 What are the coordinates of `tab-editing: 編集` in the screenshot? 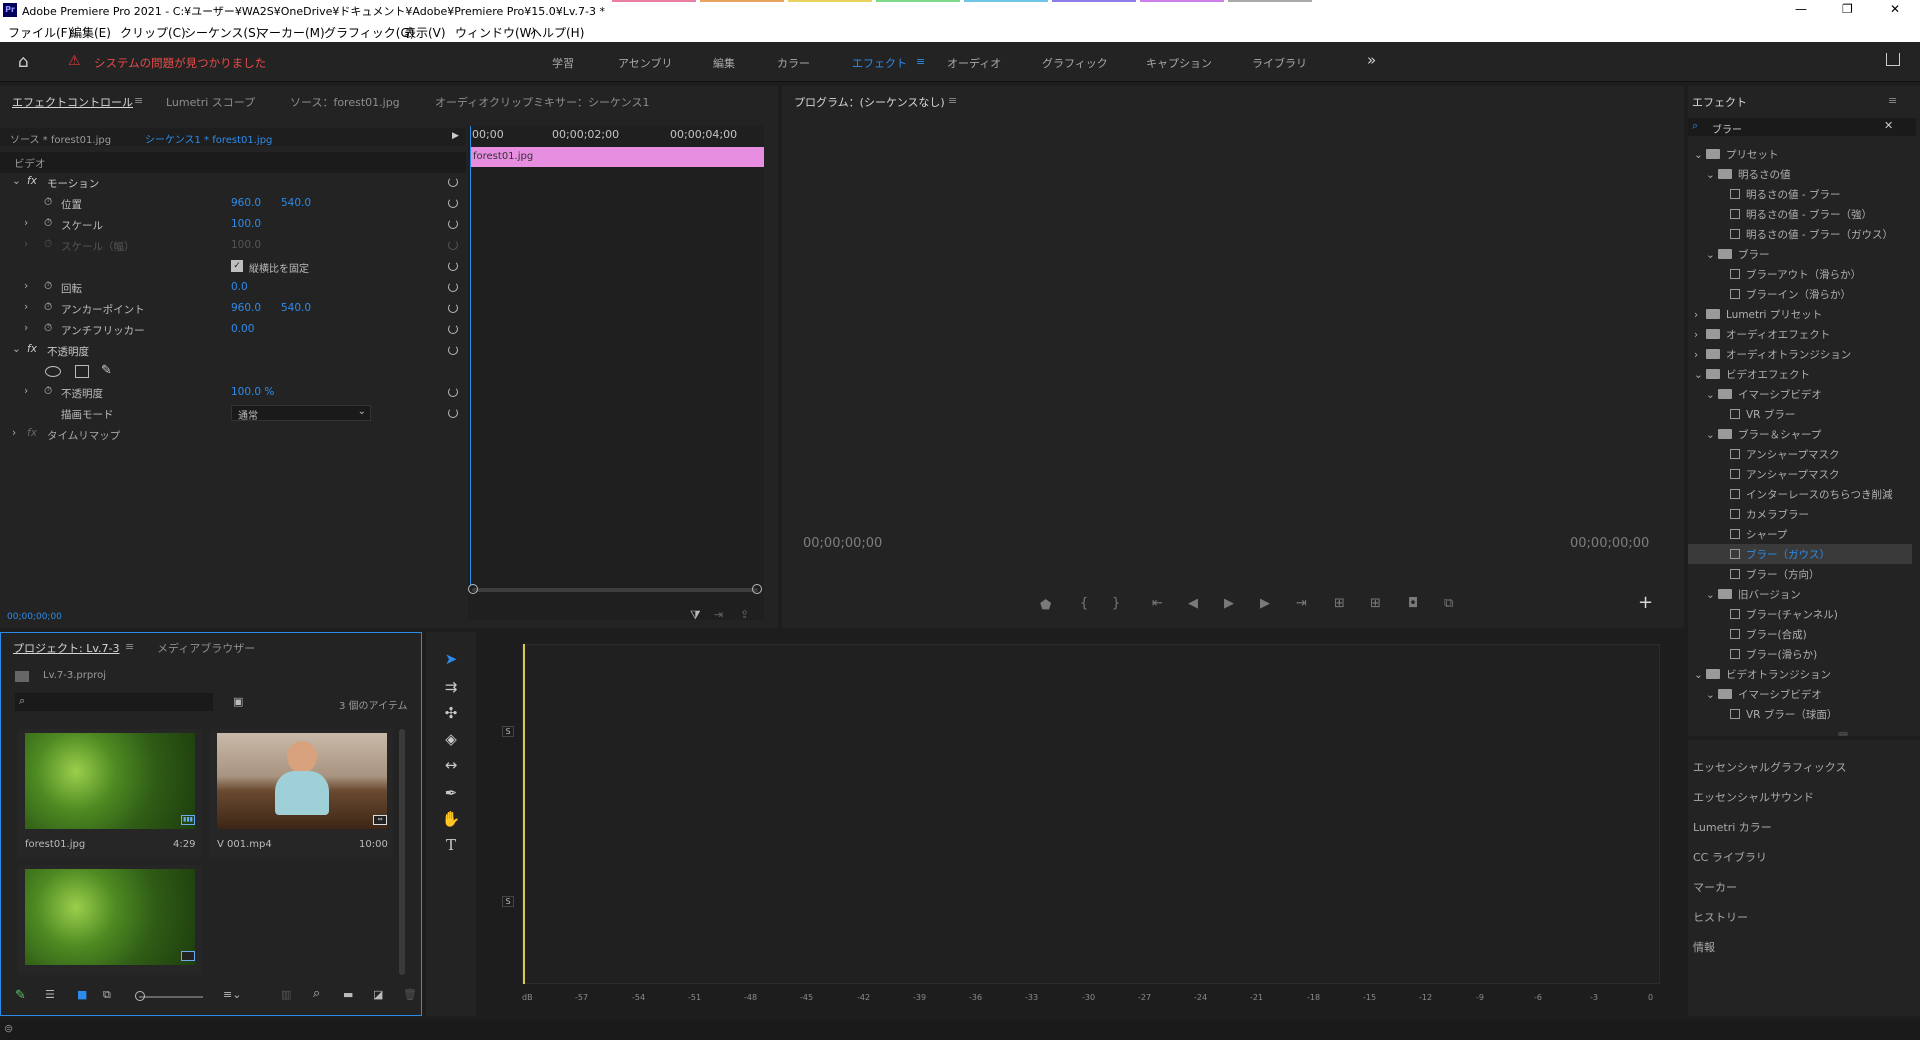 It's located at (724, 63).